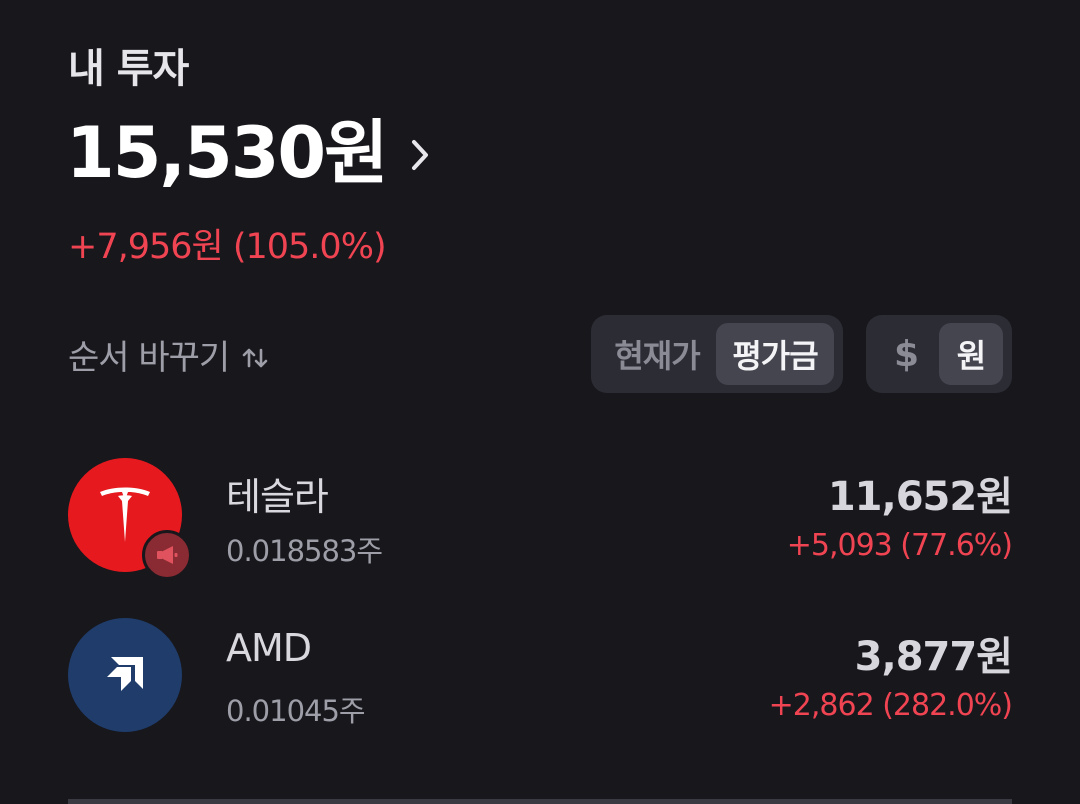  I want to click on sort-arrows-icon, so click(255, 358).